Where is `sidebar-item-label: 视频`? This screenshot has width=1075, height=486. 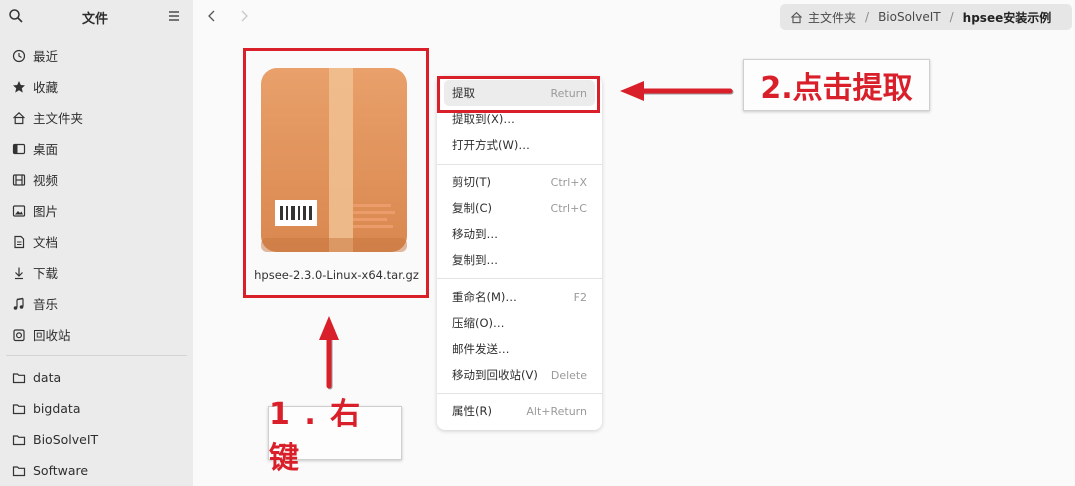
sidebar-item-label: 视频 is located at coordinates (46, 180).